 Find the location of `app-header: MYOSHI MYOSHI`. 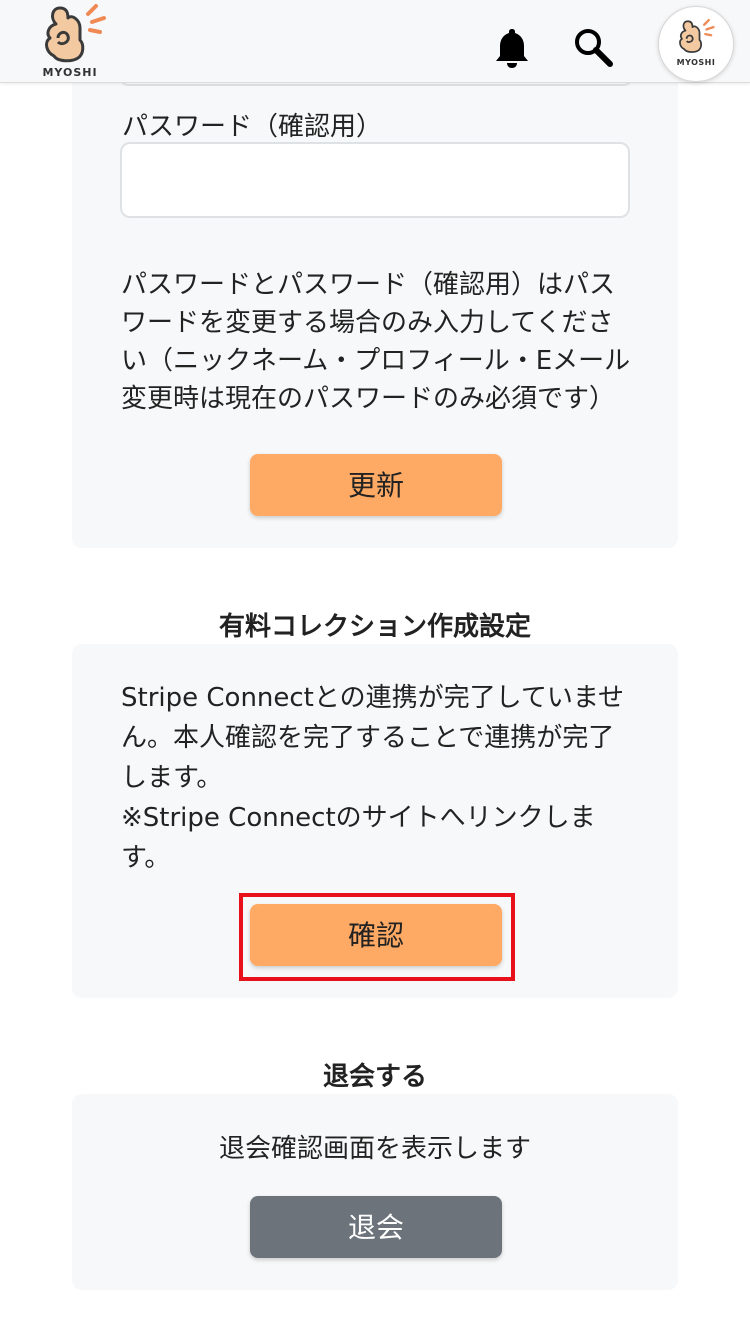

app-header: MYOSHI MYOSHI is located at coordinates (375, 41).